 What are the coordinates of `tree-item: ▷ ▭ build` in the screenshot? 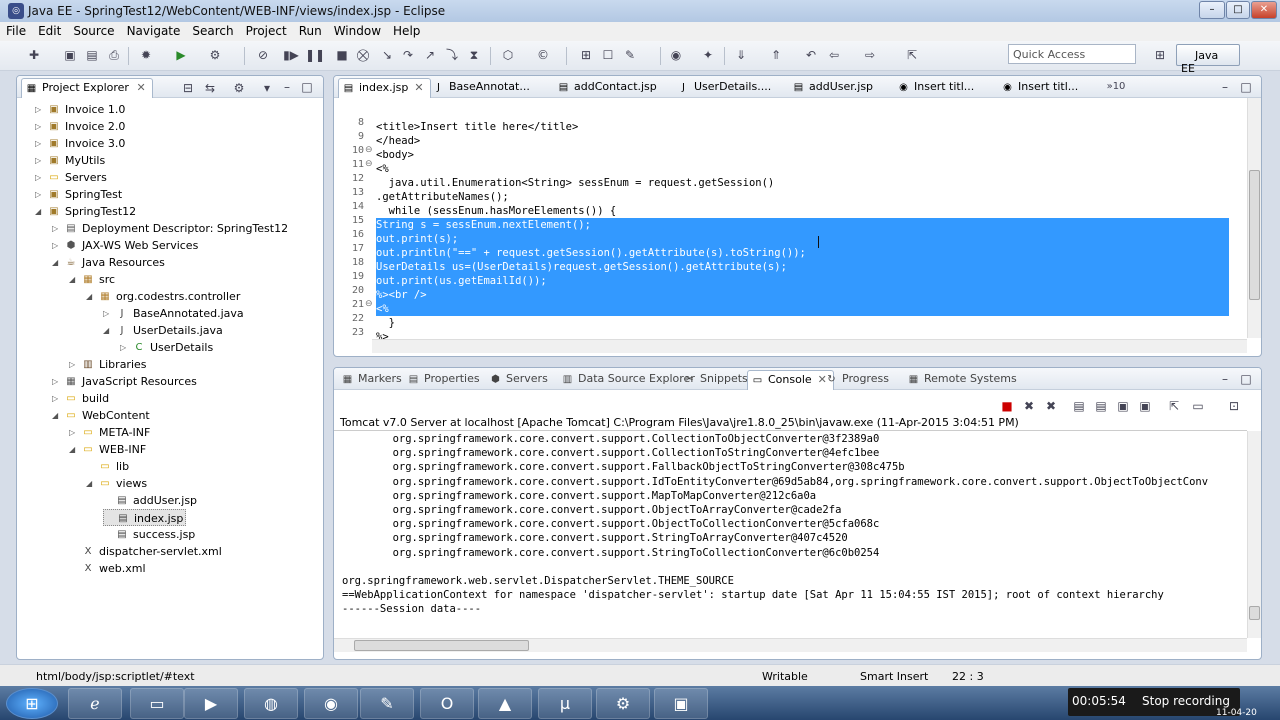 It's located at (80, 398).